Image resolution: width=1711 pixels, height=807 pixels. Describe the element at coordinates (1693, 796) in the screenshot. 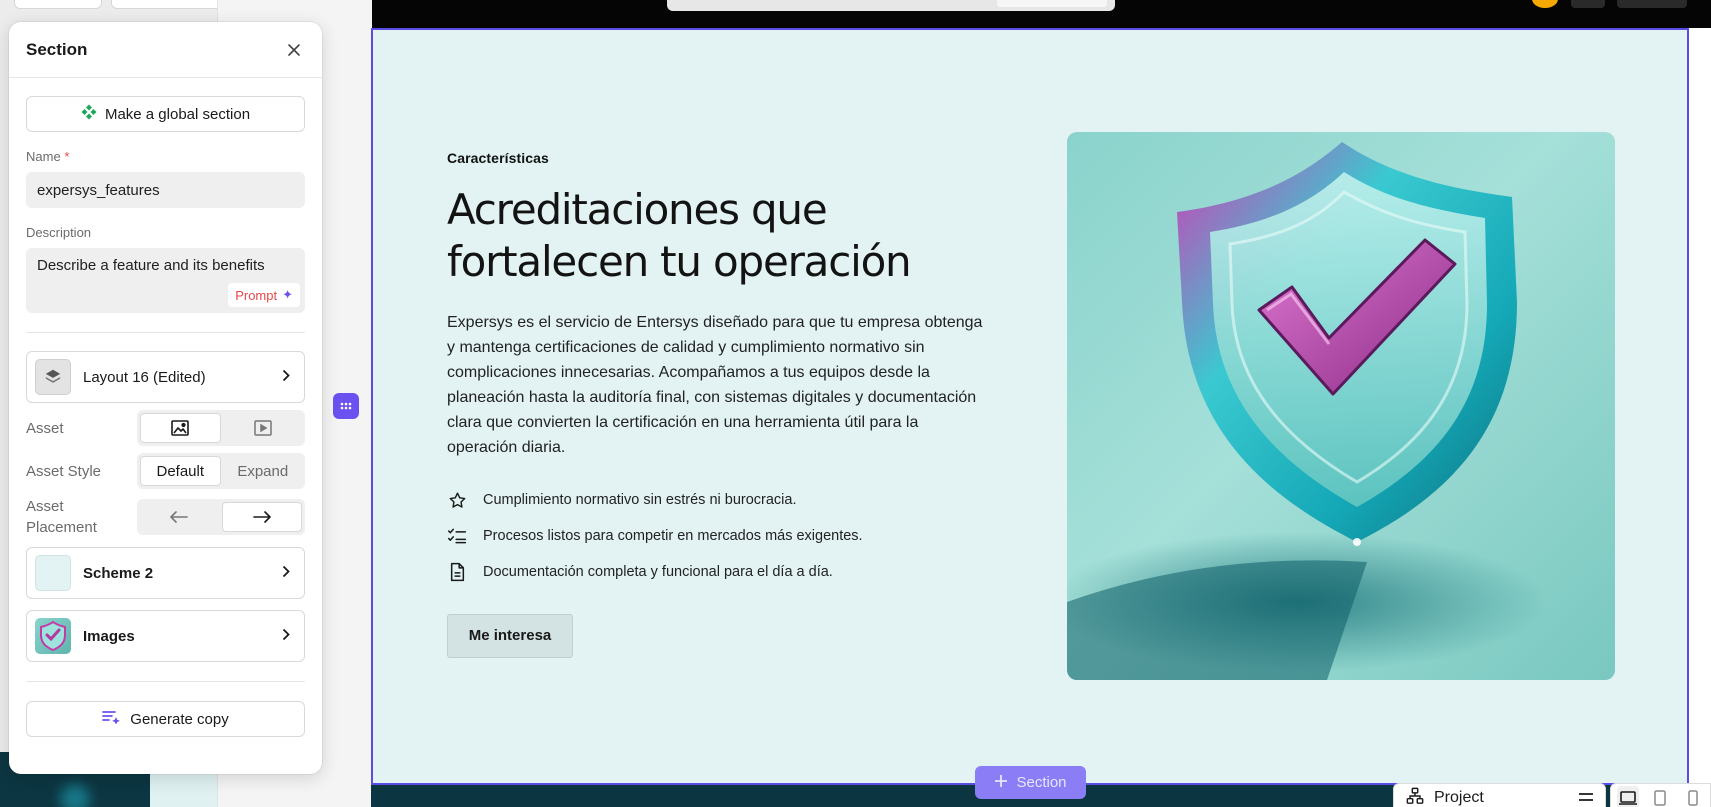

I see `mobile-icon` at that location.